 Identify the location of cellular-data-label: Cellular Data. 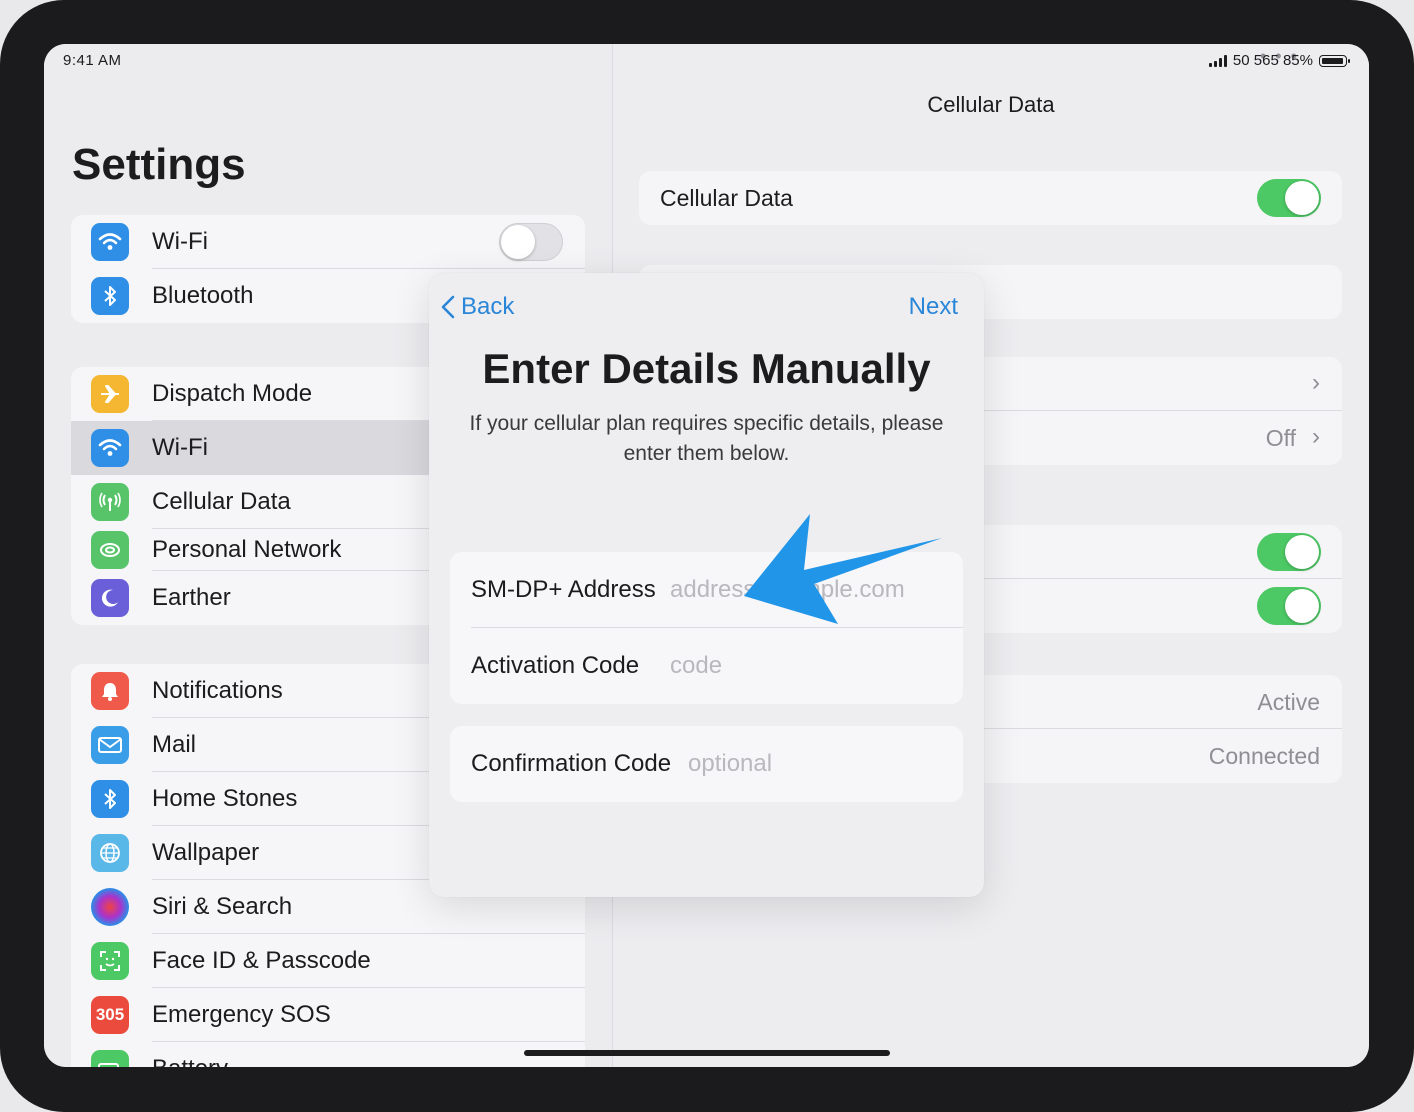
(726, 198).